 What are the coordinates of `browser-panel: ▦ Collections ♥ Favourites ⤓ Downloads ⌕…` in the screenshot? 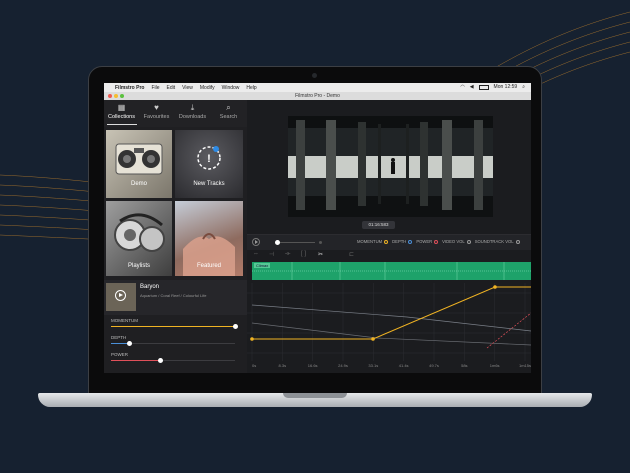 It's located at (175, 236).